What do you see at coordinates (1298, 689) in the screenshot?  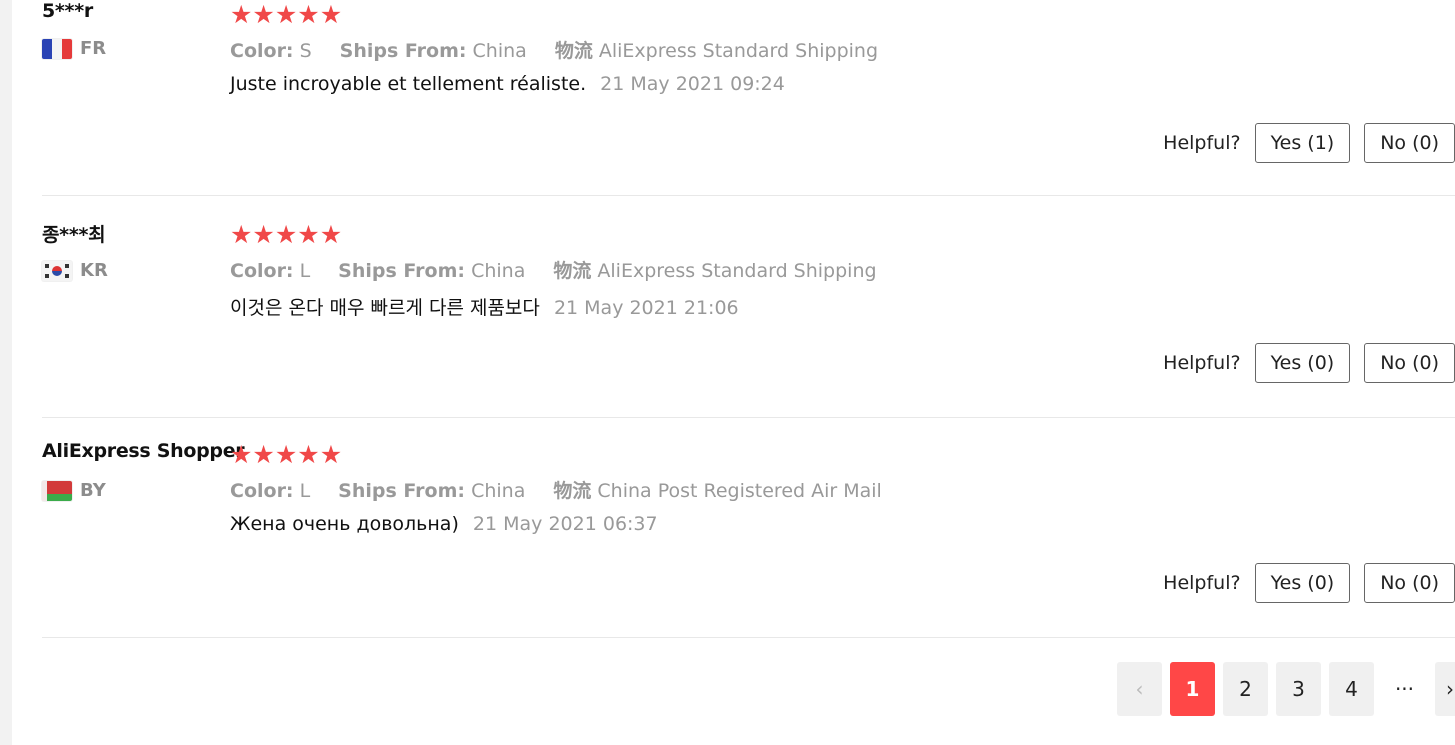 I see `page-3-button: 3` at bounding box center [1298, 689].